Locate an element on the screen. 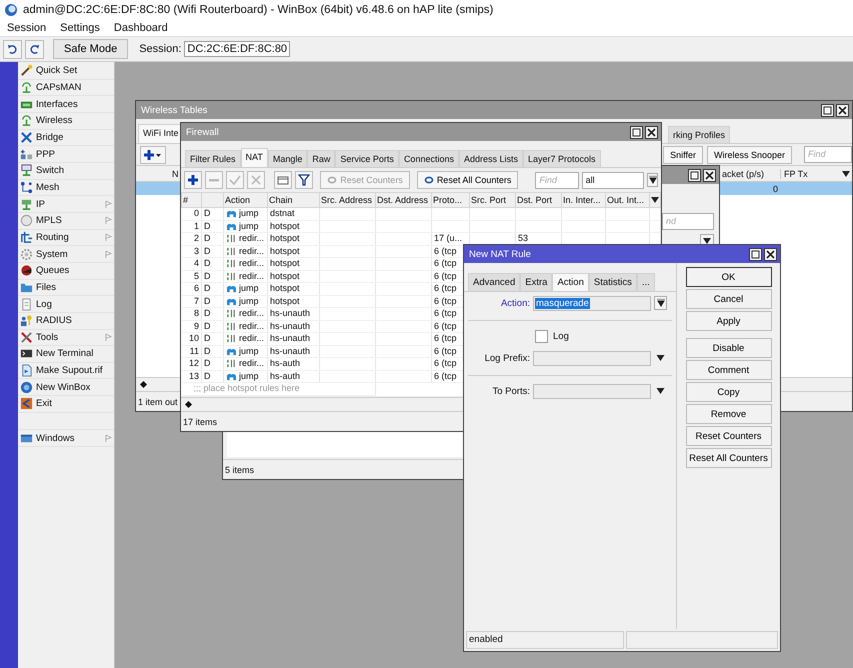 Image resolution: width=853 pixels, height=668 pixels. sidebar-item: Mesh is located at coordinates (66, 188).